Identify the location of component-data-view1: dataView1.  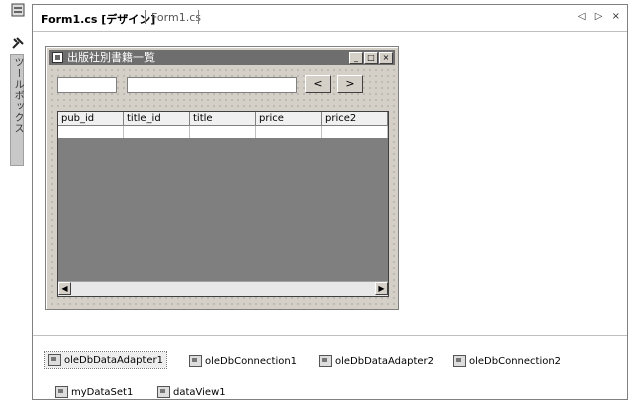
(191, 392).